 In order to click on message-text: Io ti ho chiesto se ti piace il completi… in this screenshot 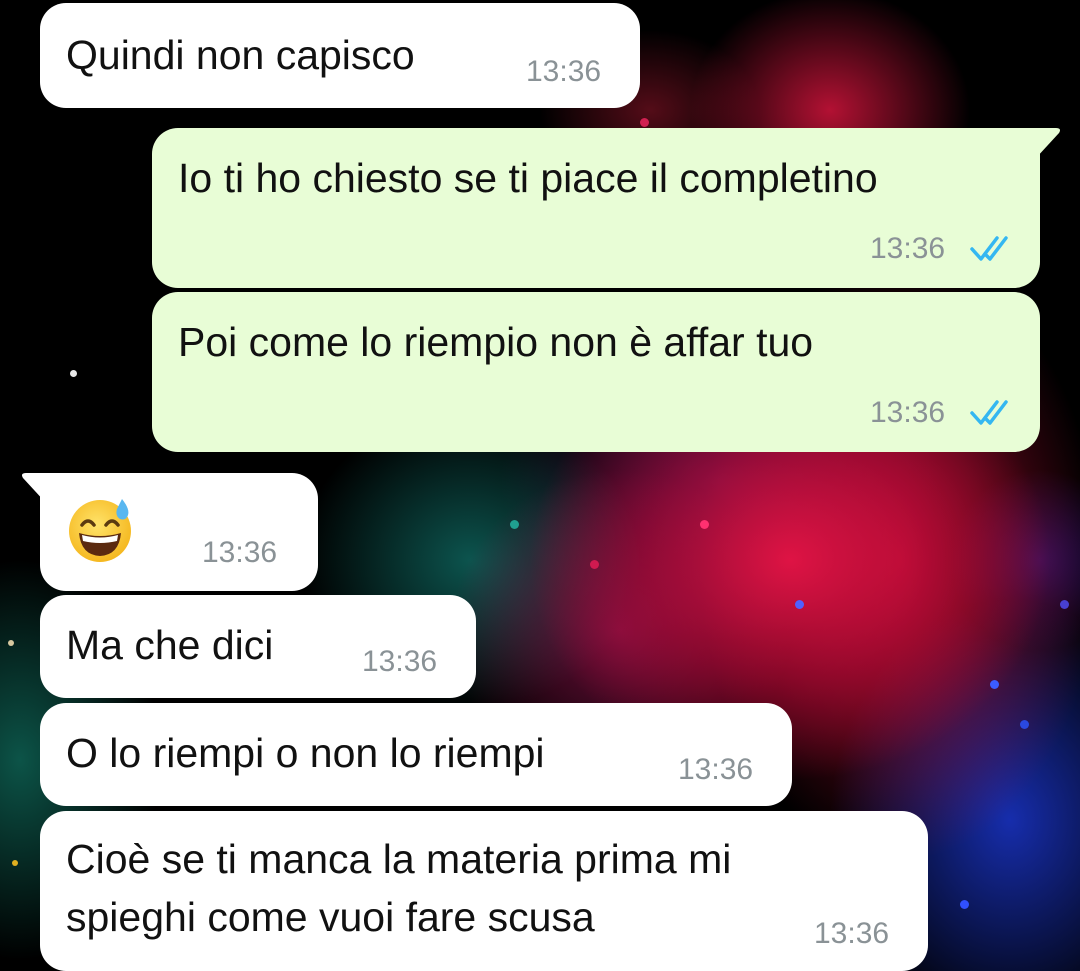, I will do `click(528, 178)`.